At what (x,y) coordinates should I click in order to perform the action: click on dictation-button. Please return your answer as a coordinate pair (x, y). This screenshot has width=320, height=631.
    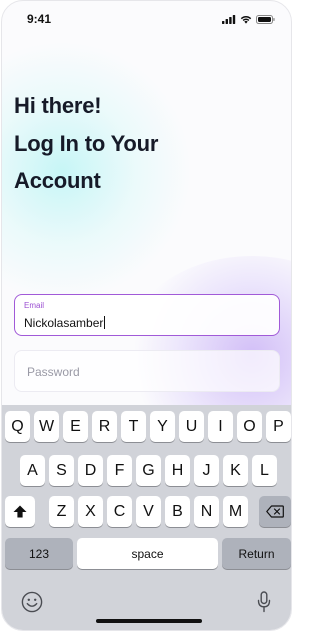
    Looking at the image, I should click on (264, 602).